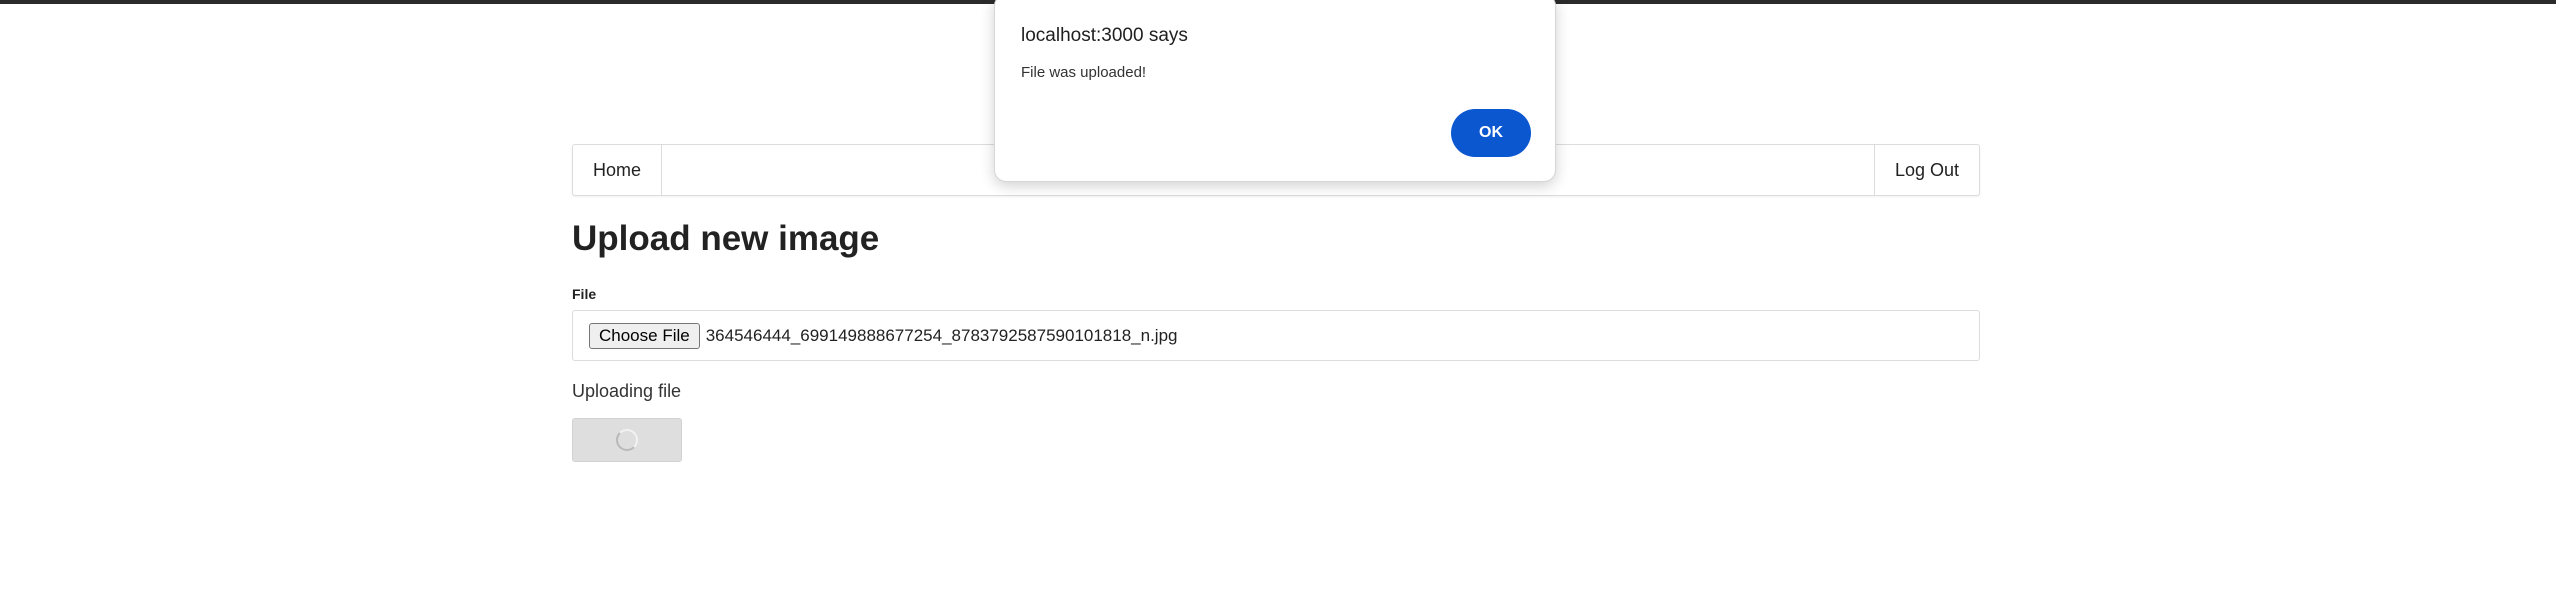 This screenshot has width=2556, height=591. I want to click on upload-status-text: Uploading file, so click(627, 391).